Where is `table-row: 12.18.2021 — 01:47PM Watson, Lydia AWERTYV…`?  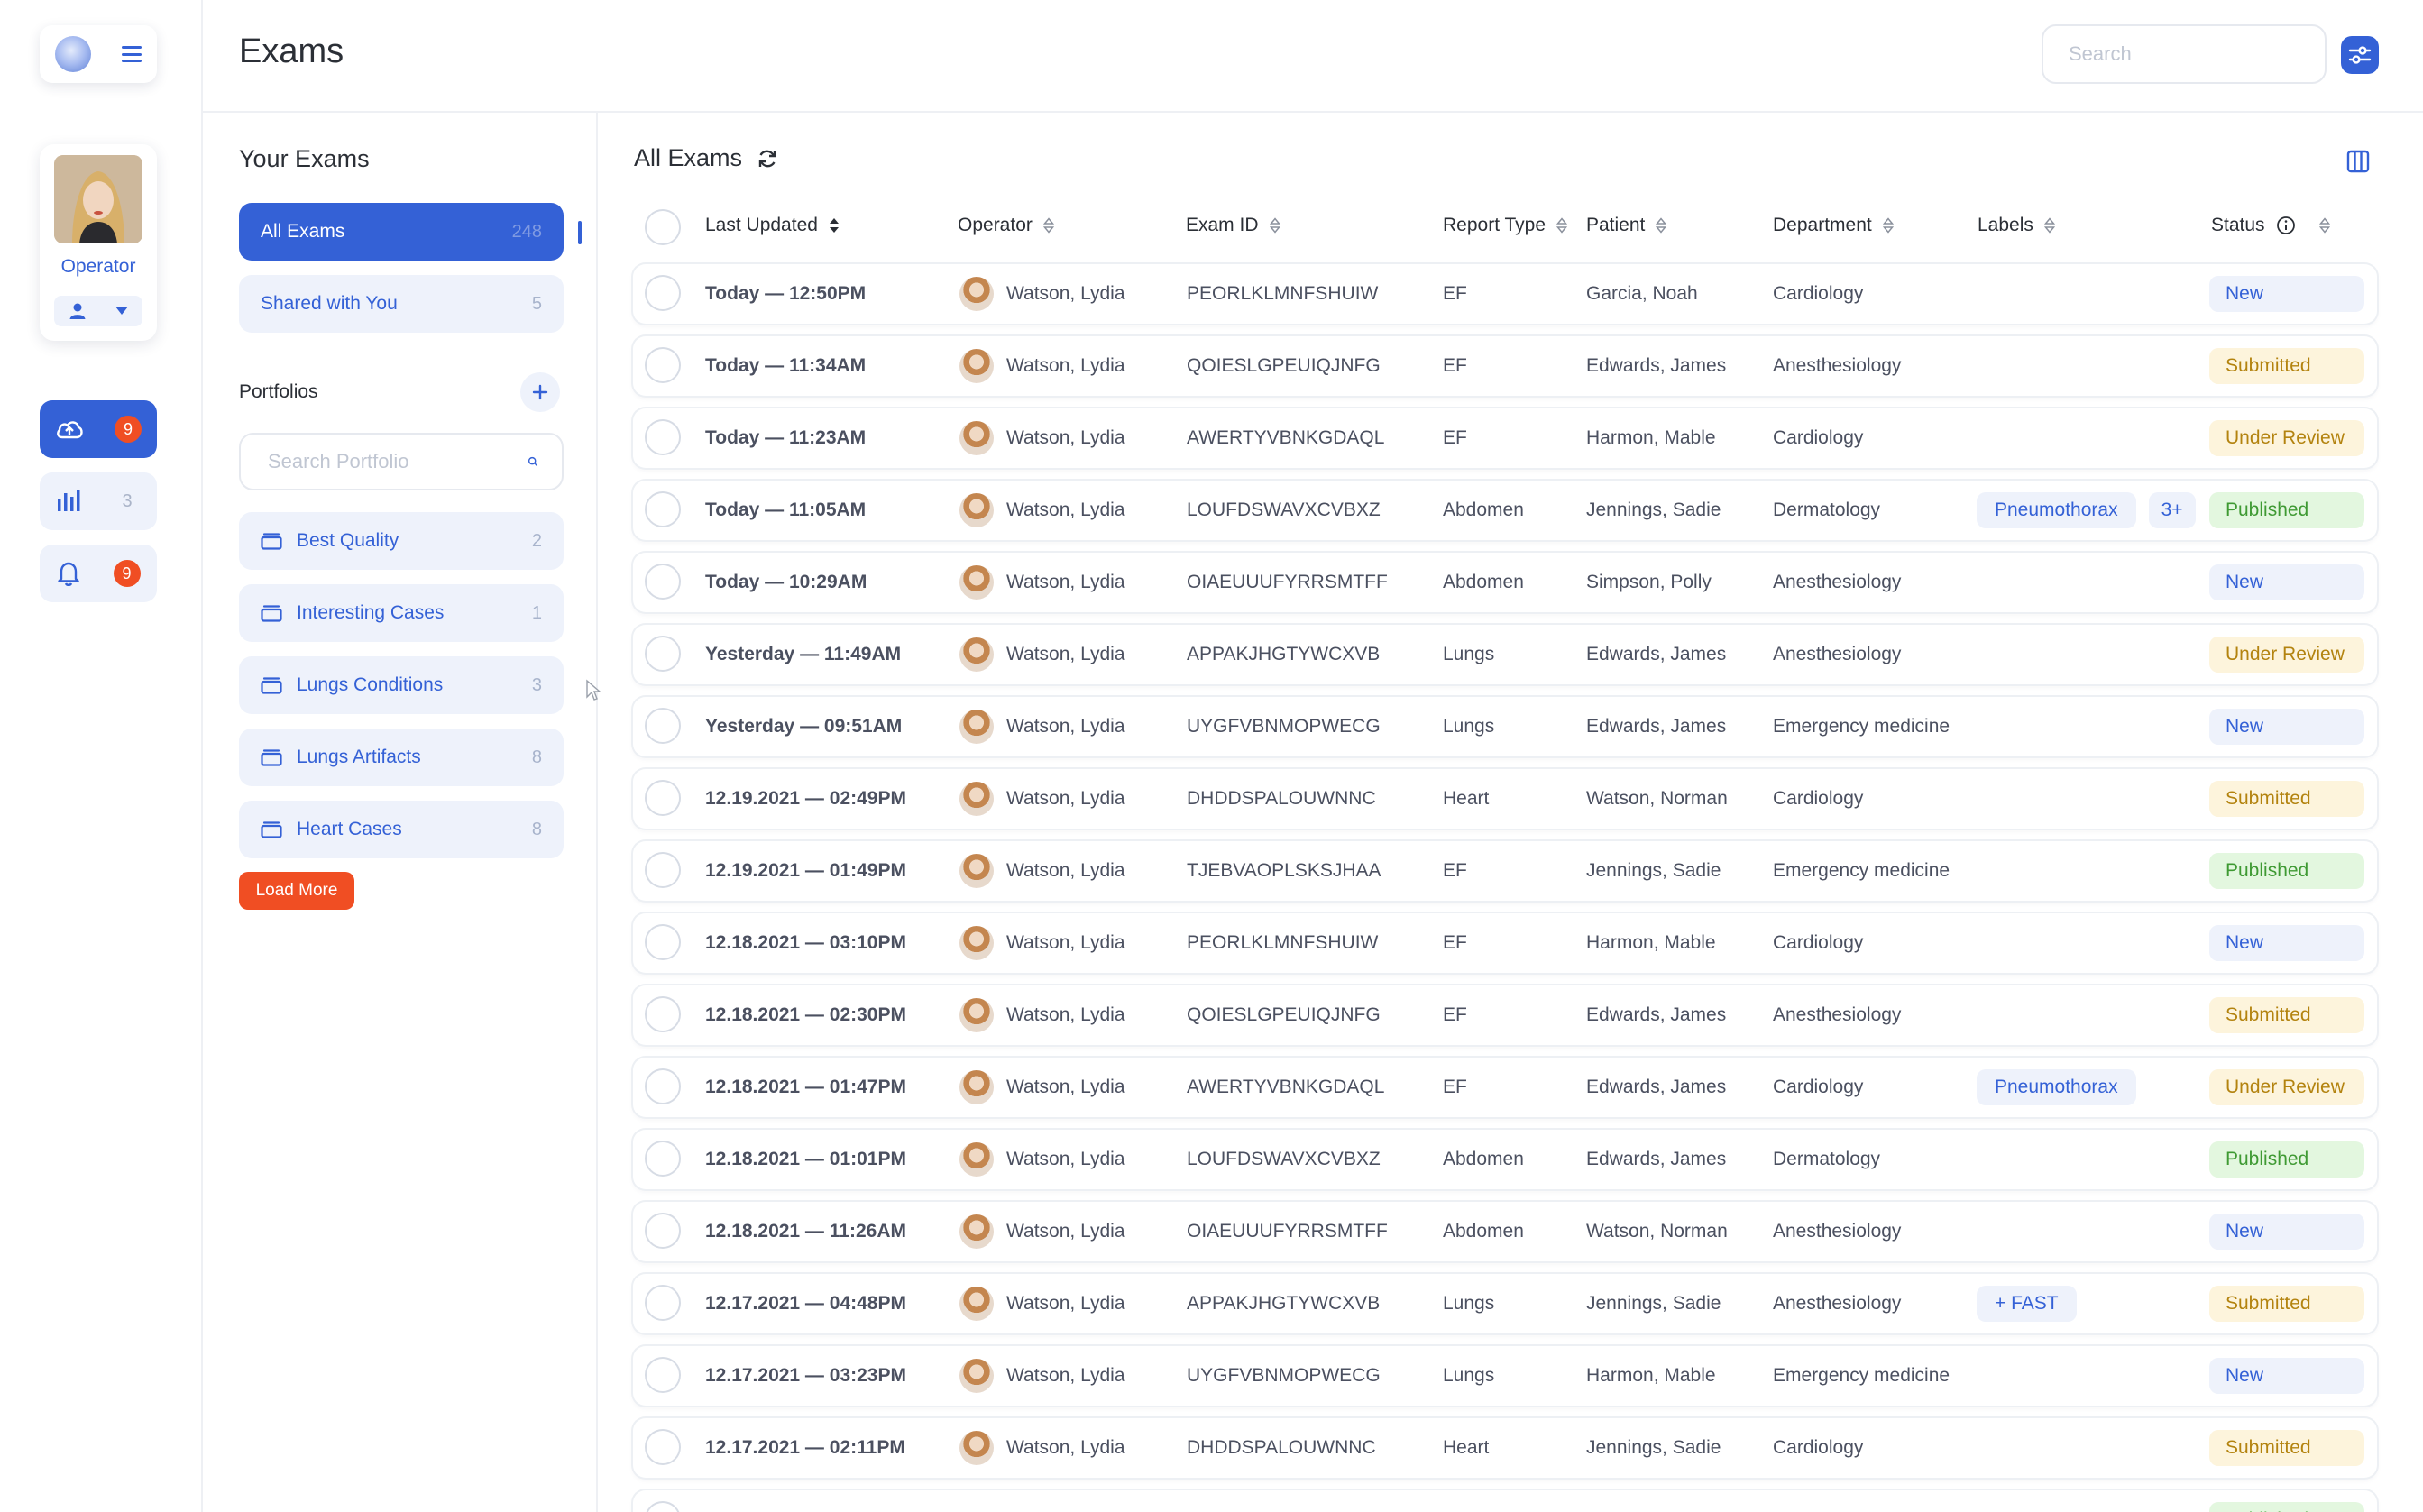 table-row: 12.18.2021 — 01:47PM Watson, Lydia AWERTYV… is located at coordinates (1505, 1088).